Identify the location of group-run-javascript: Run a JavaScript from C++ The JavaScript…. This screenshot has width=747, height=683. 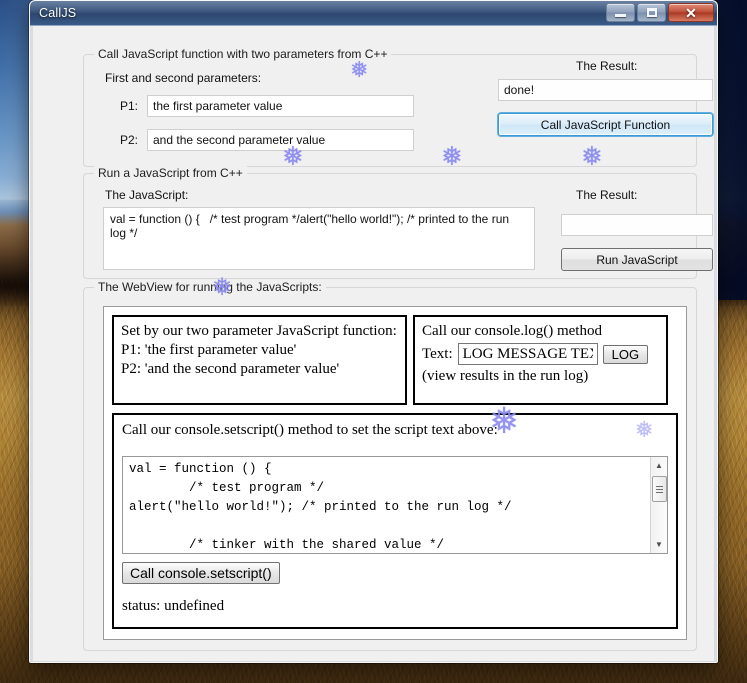
(398, 222).